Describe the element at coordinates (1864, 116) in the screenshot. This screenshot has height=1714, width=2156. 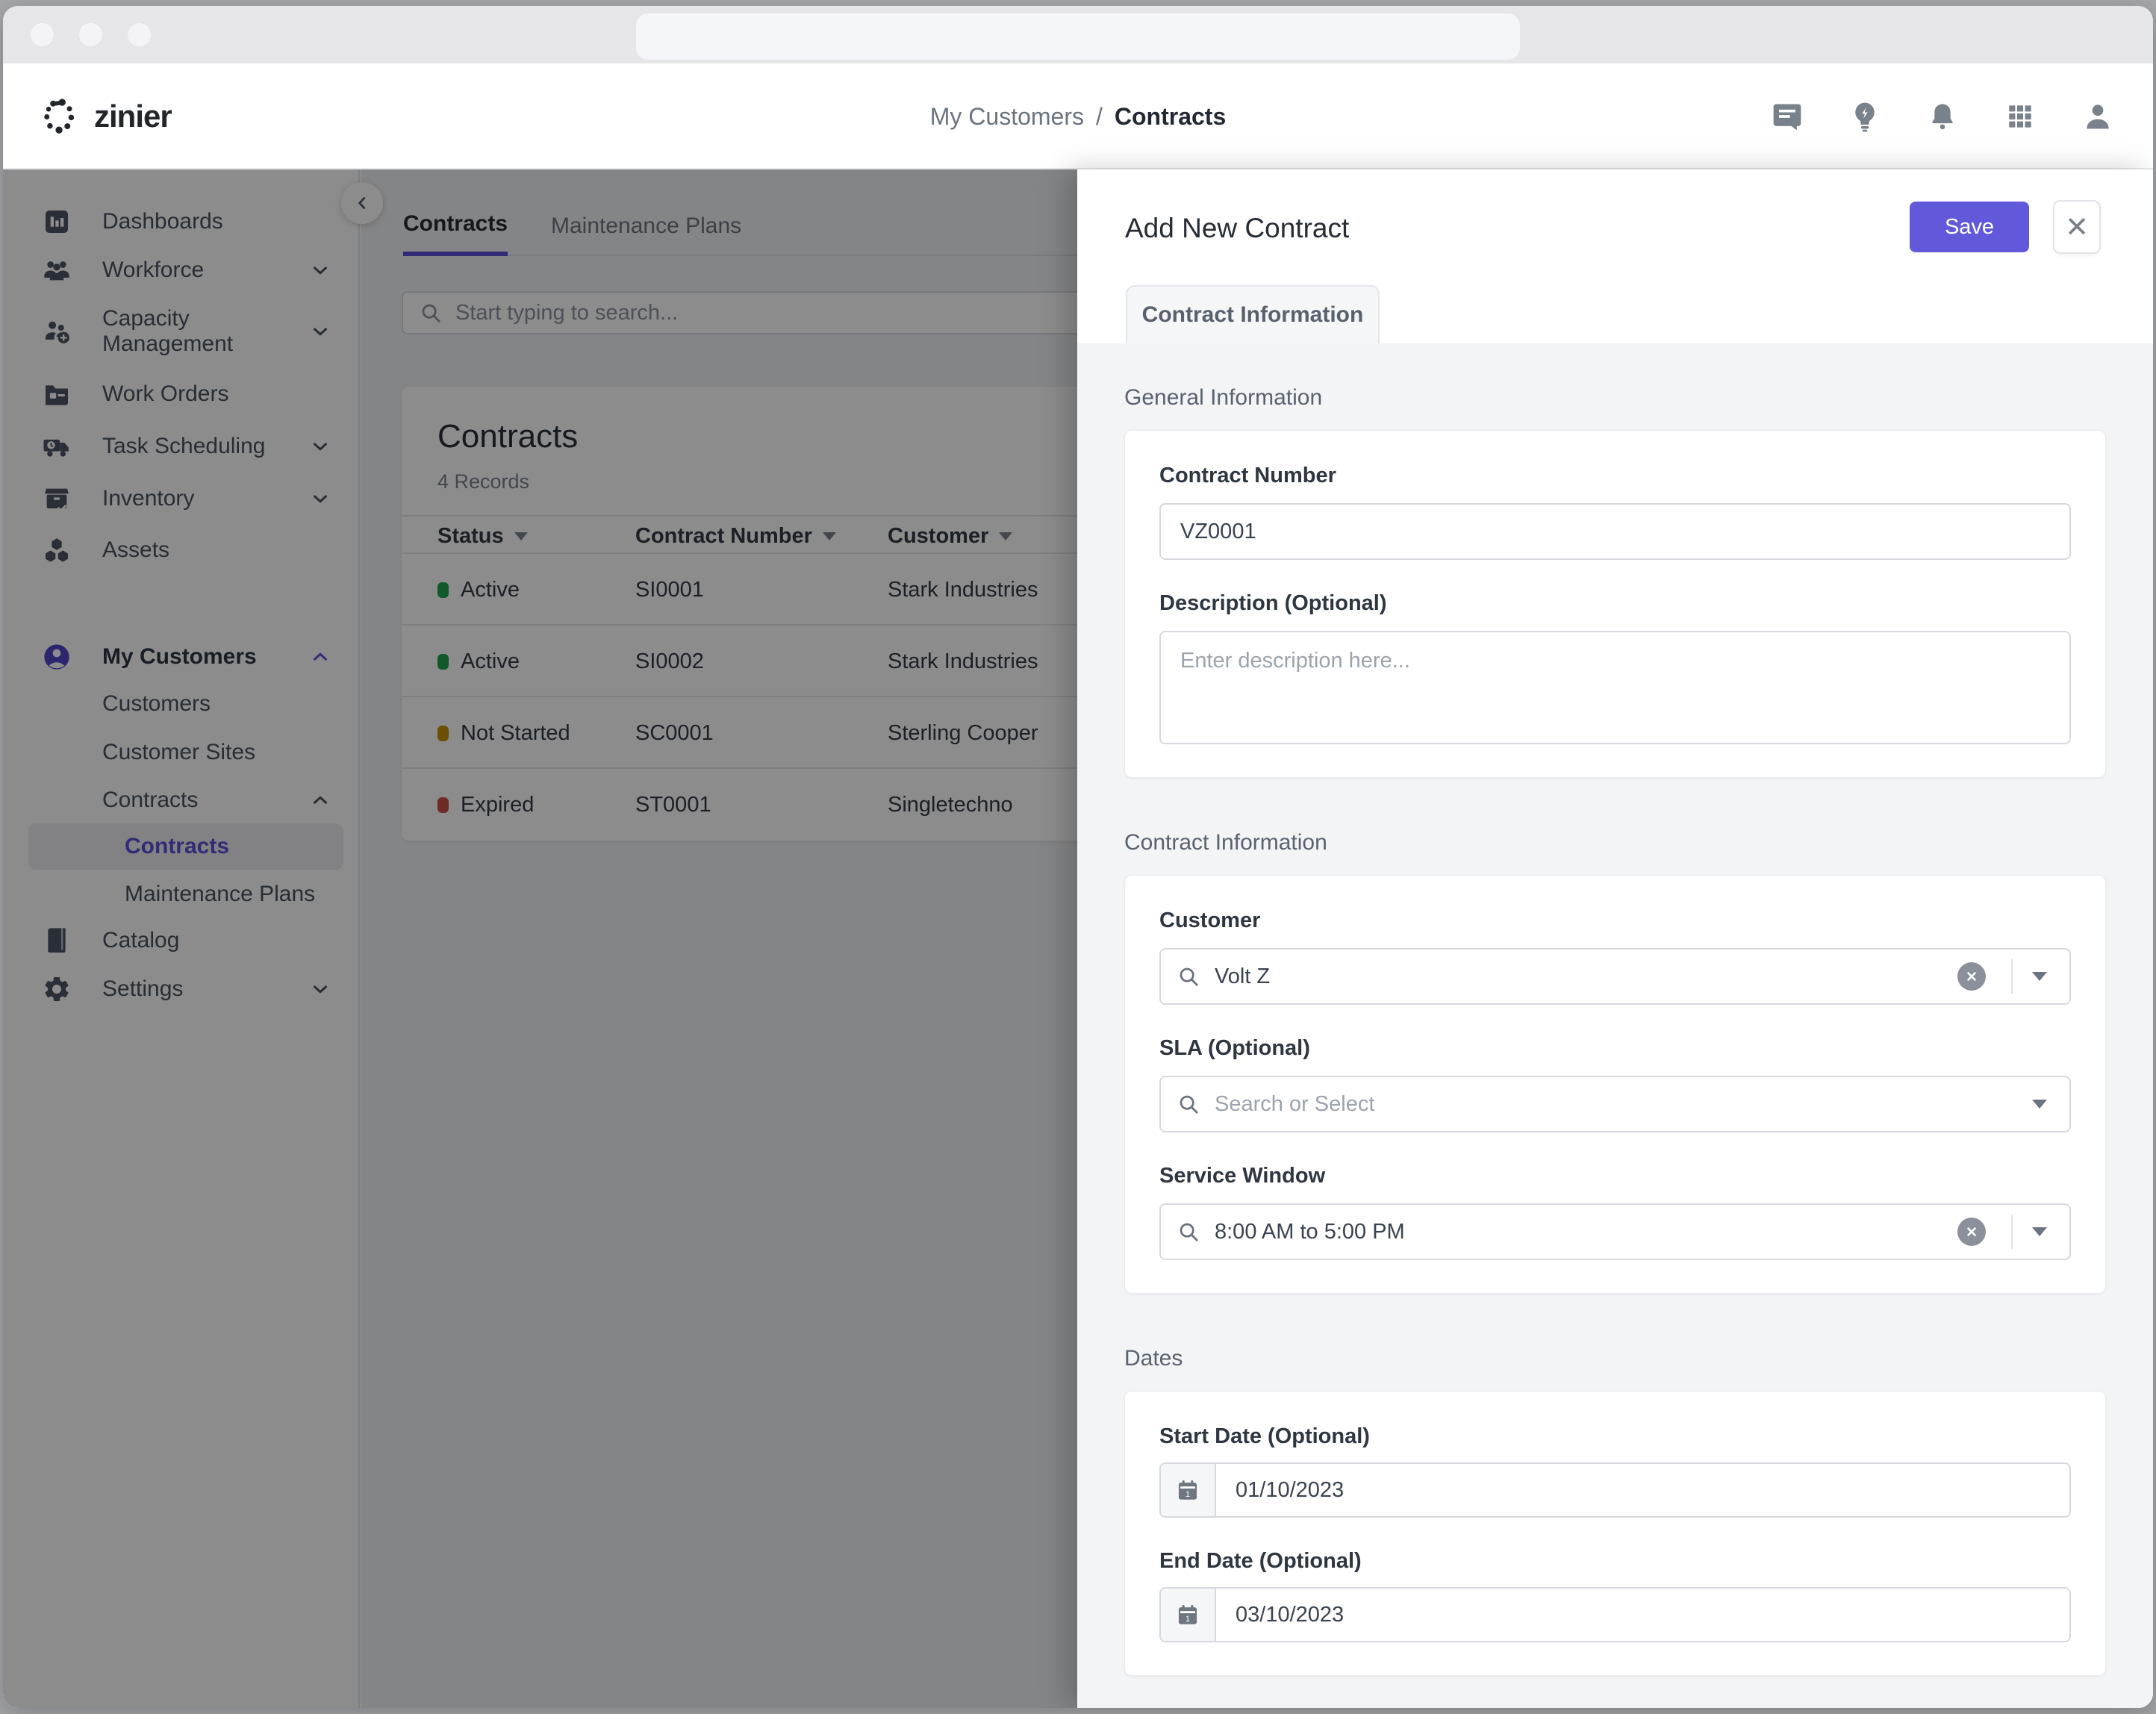
I see `lightbulb-icon` at that location.